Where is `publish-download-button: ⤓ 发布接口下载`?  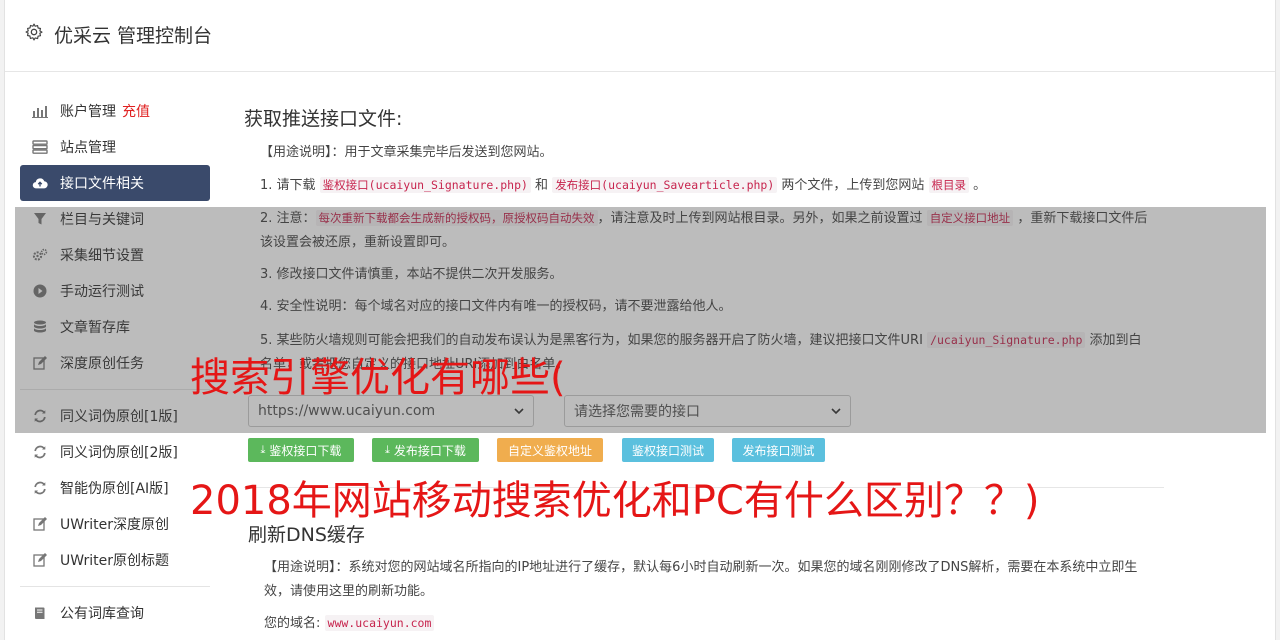
publish-download-button: ⤓ 发布接口下载 is located at coordinates (425, 450).